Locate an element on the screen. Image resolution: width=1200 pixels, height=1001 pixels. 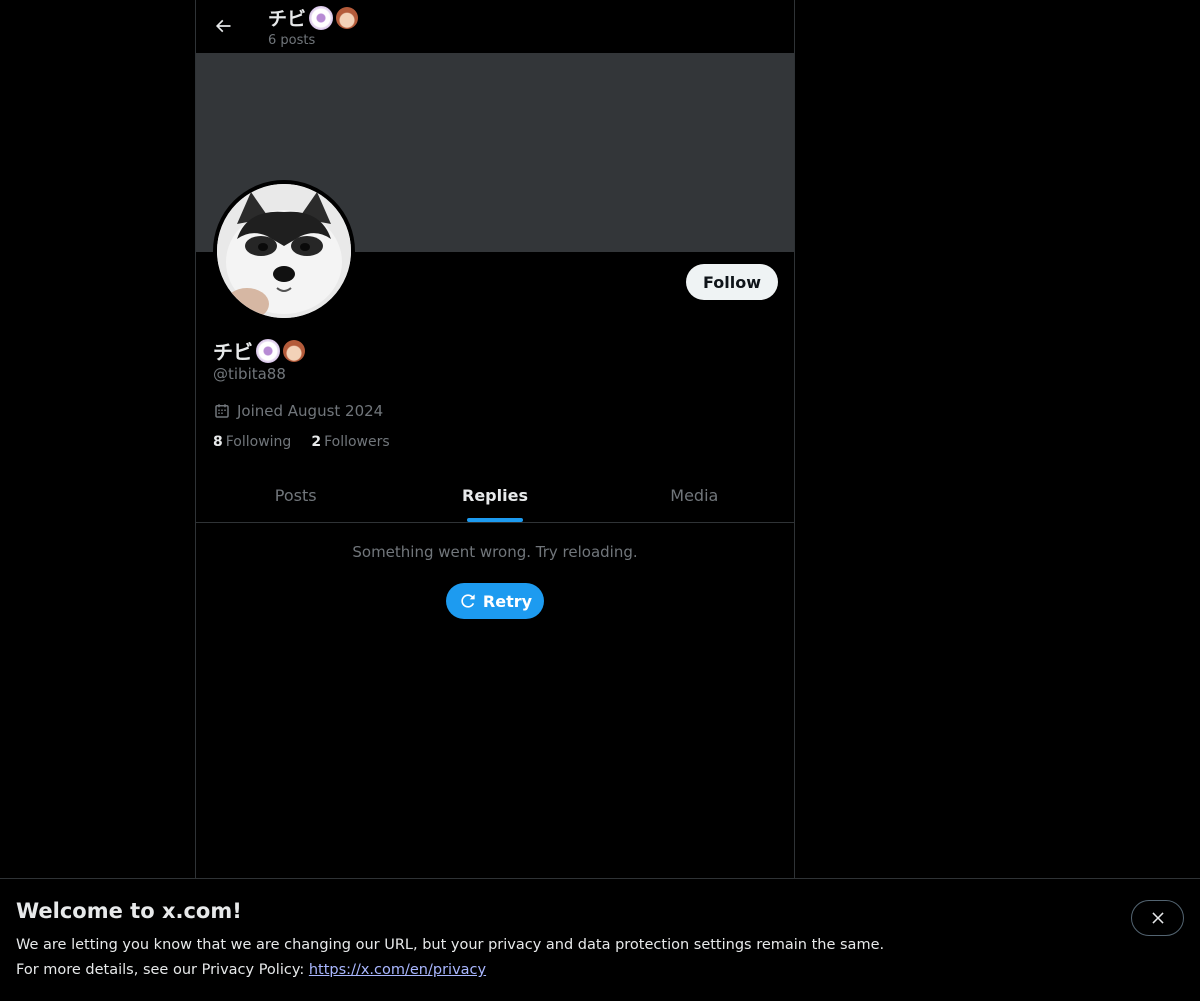
tab-replies: Replies is located at coordinates (494, 495).